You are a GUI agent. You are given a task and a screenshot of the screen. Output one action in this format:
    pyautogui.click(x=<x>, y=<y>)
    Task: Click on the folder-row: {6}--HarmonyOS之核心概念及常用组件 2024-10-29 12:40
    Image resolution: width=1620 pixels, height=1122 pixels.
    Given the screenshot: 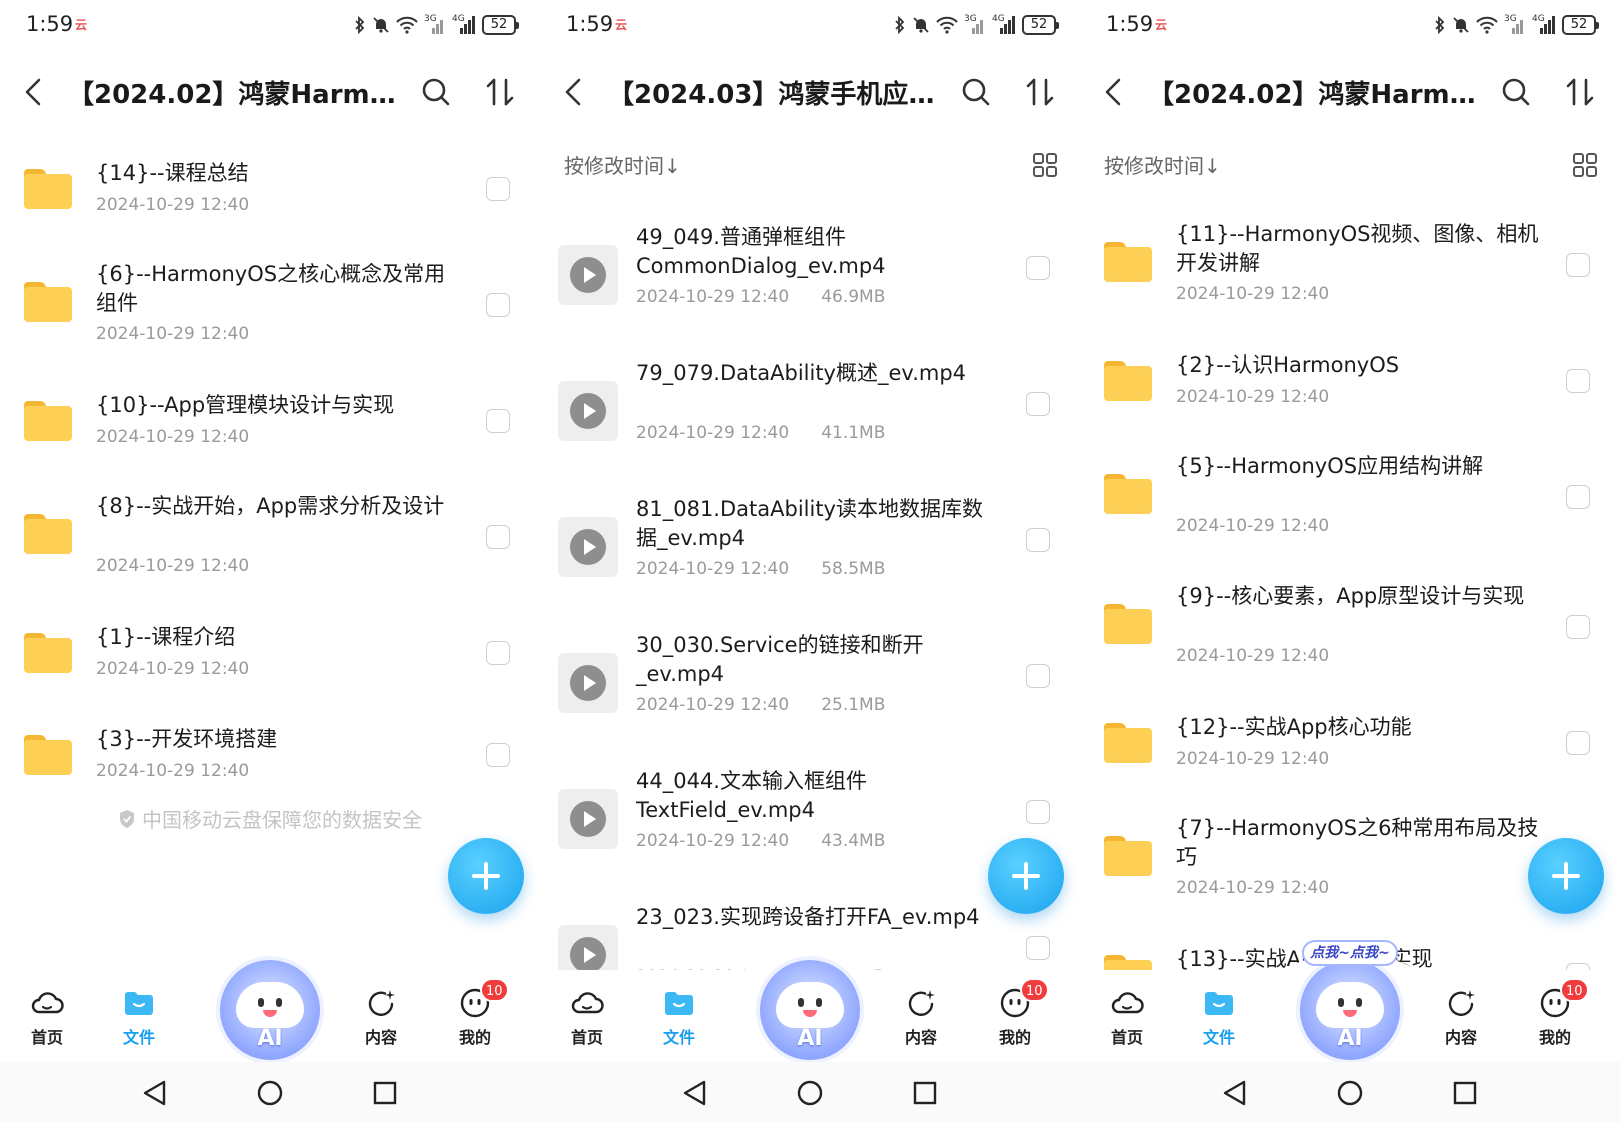 What is the action you would take?
    pyautogui.click(x=270, y=305)
    